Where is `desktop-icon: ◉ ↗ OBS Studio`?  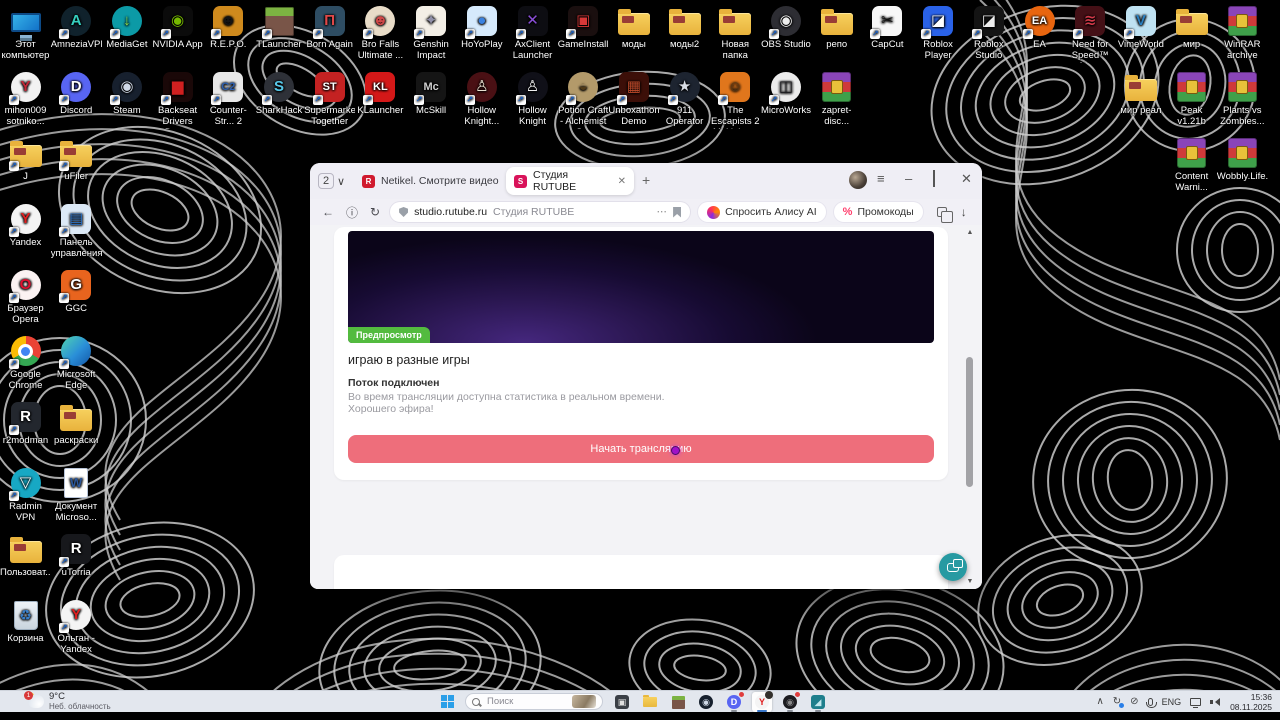
desktop-icon: ◉ ↗ OBS Studio is located at coordinates (786, 27).